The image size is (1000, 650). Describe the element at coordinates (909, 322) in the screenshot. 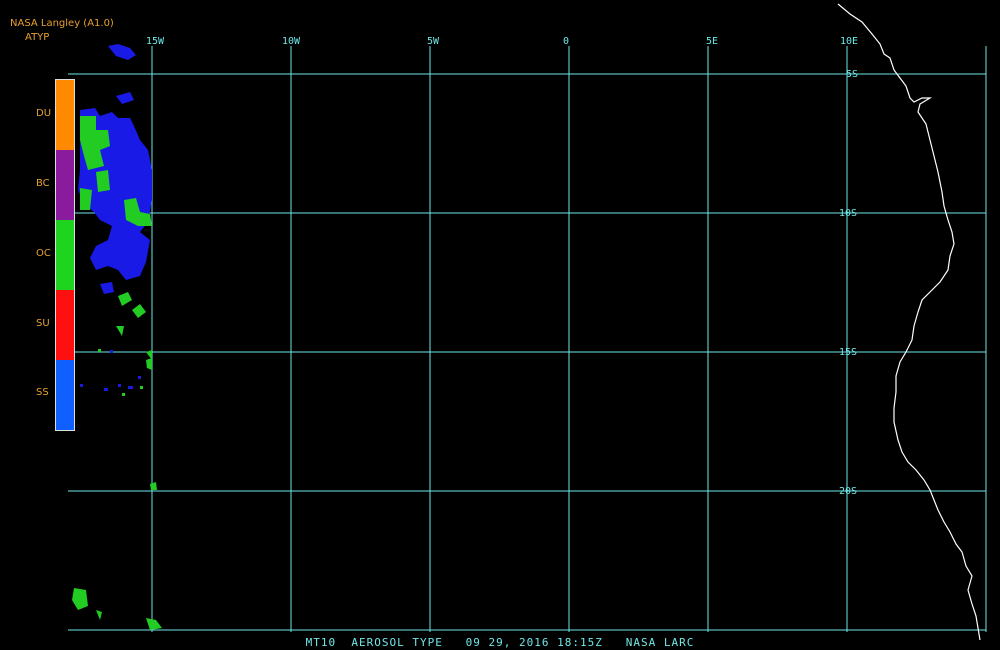

I see `coastline` at that location.